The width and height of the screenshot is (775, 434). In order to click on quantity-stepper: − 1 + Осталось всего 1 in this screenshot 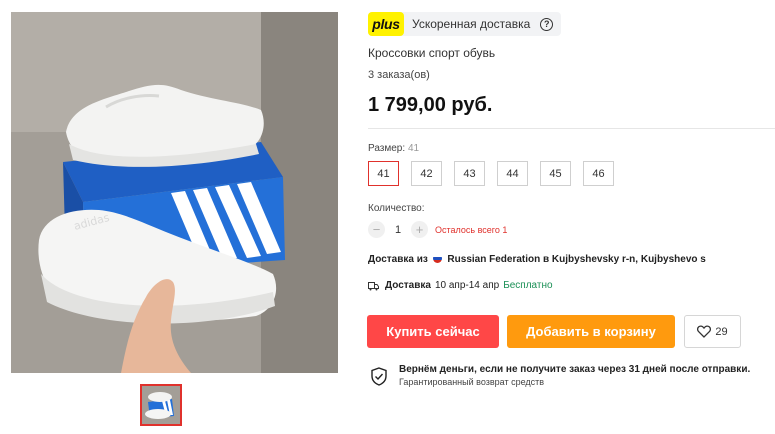, I will do `click(437, 229)`.